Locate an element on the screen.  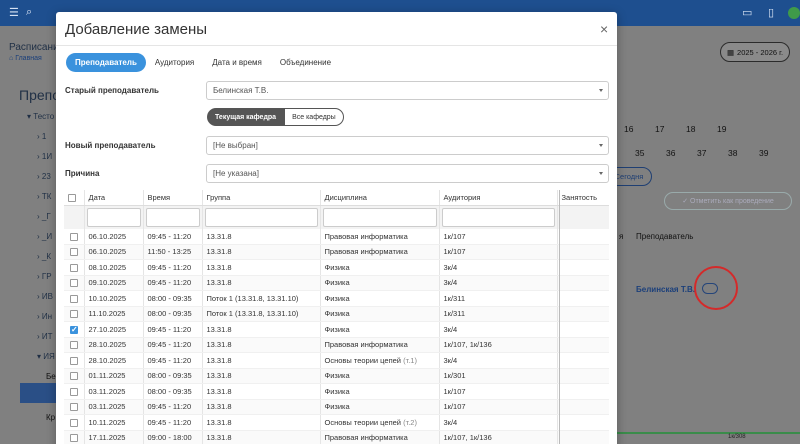
tree-item: › _К is located at coordinates (44, 256).